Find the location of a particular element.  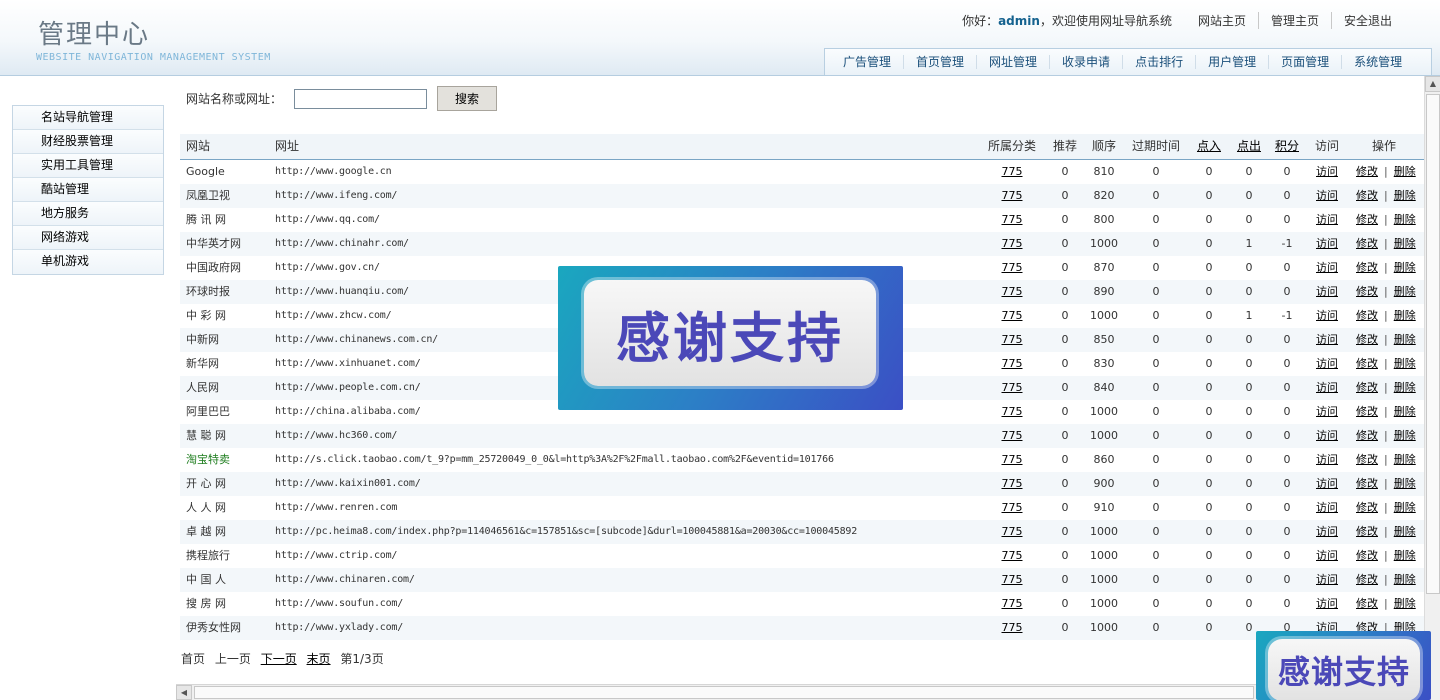

search-input is located at coordinates (361, 98).